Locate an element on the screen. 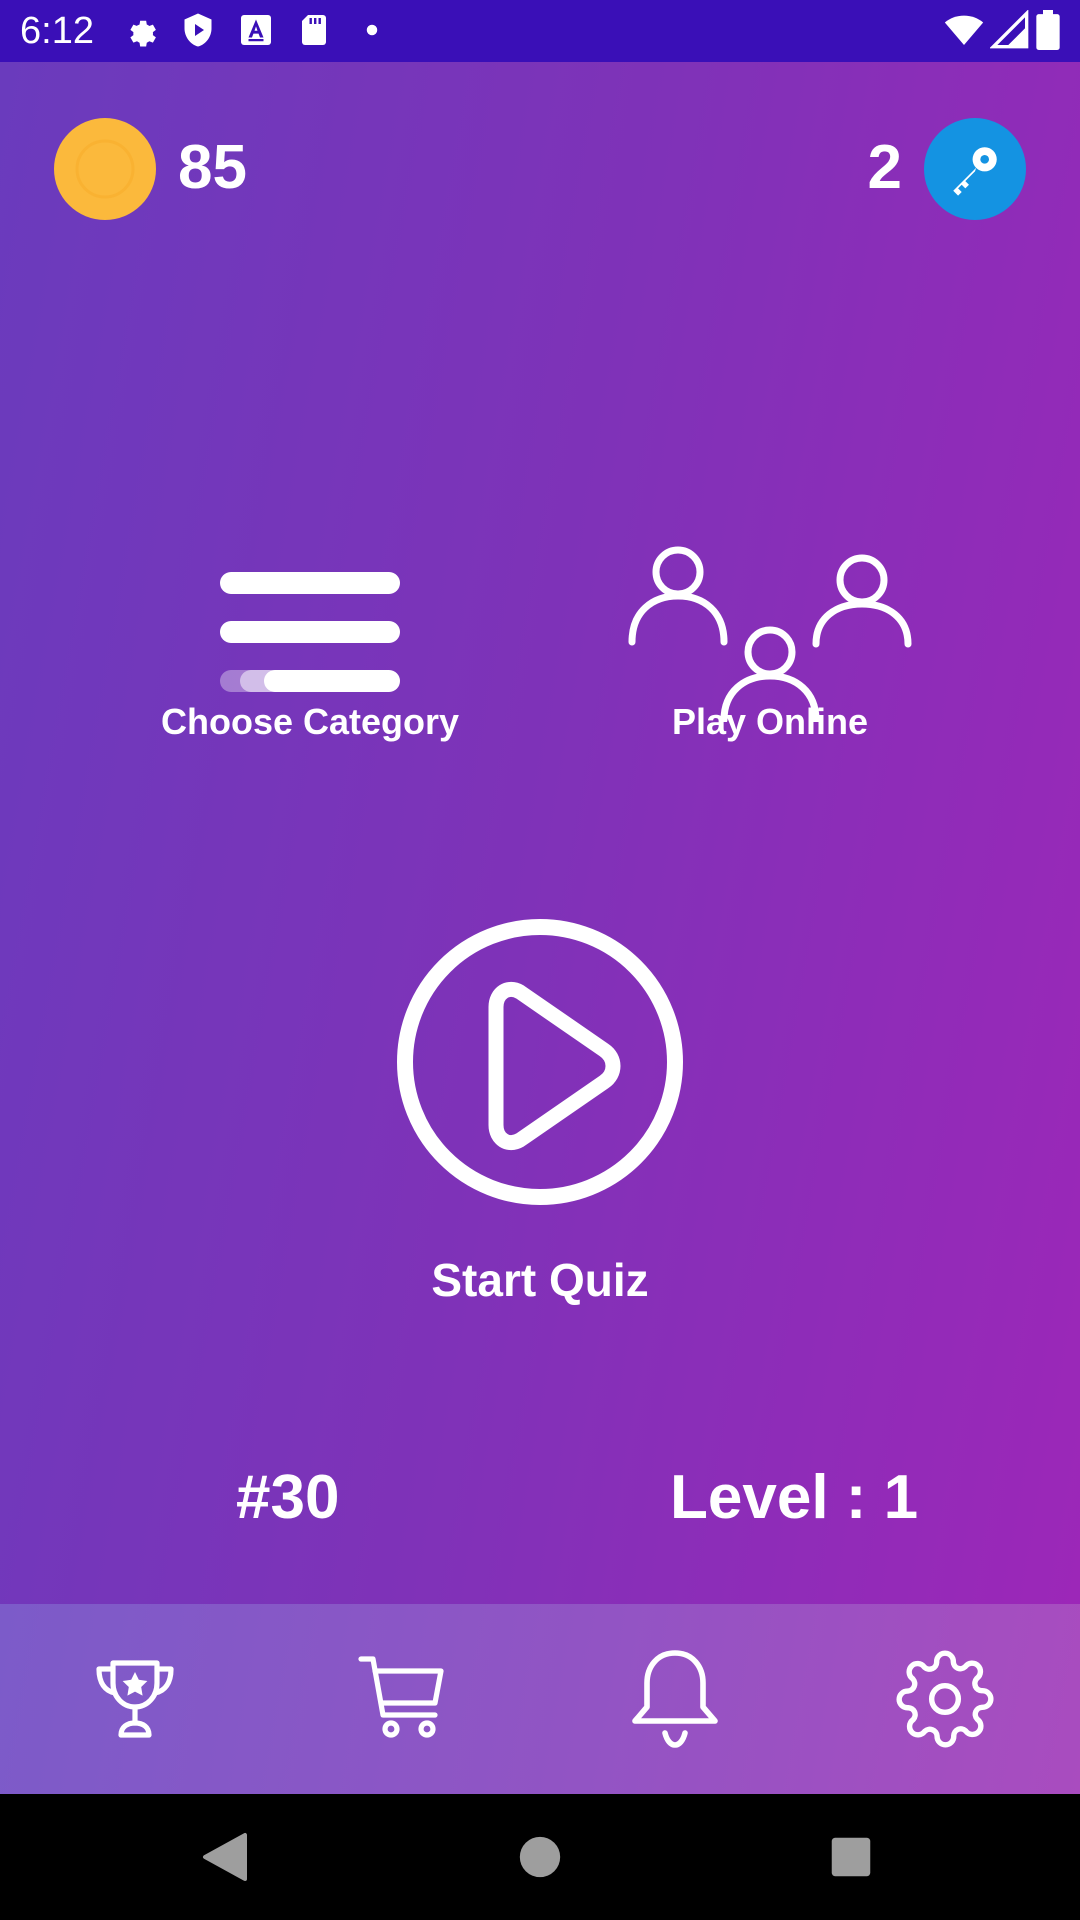 This screenshot has width=1080, height=1920. gear-icon is located at coordinates (143, 33).